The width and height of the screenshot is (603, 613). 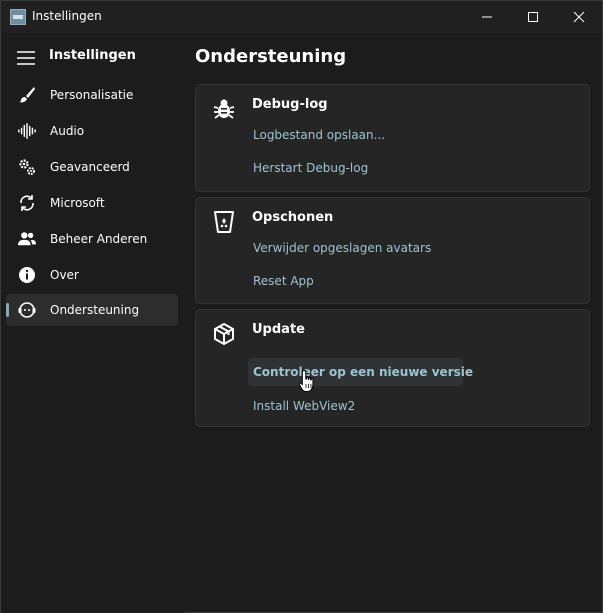 What do you see at coordinates (224, 334) in the screenshot?
I see `package-icon` at bounding box center [224, 334].